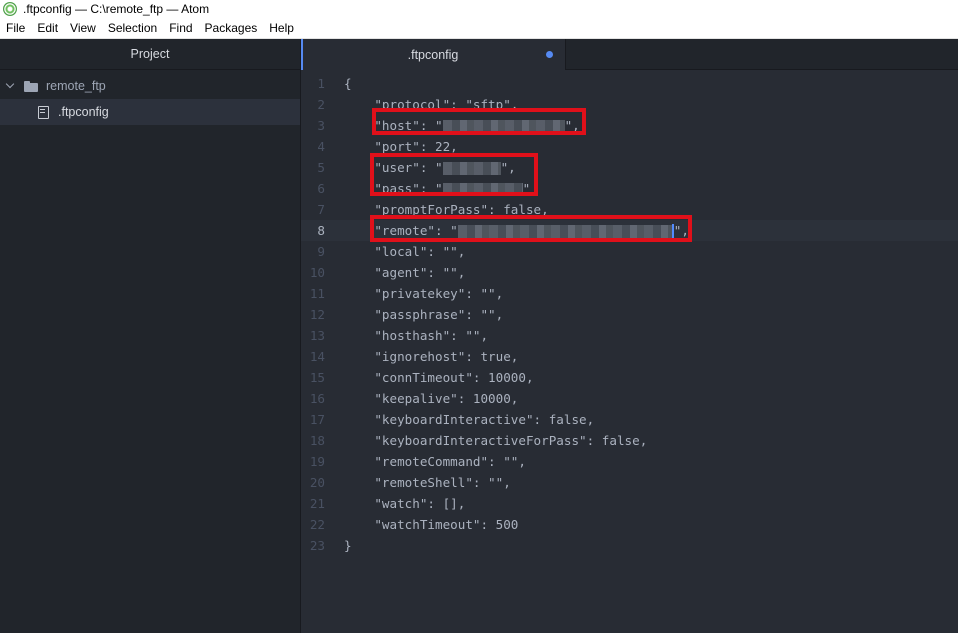 The height and width of the screenshot is (633, 958). I want to click on line-number: 5, so click(313, 167).